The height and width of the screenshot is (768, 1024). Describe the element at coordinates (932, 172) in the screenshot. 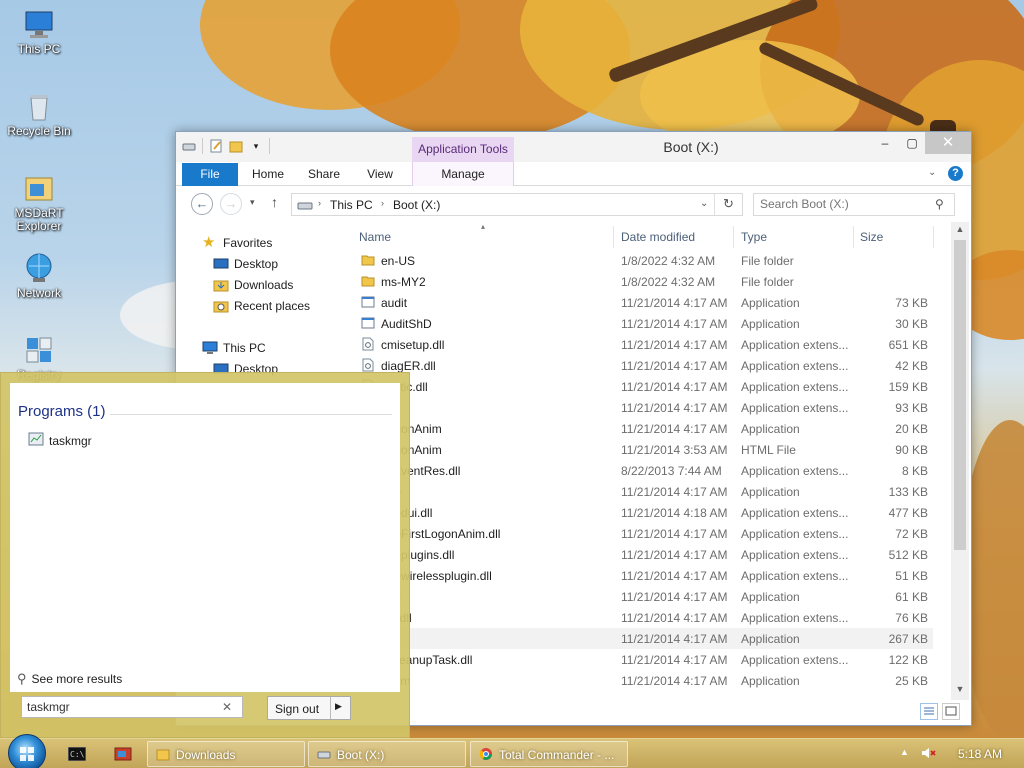

I see `expand-ribbon-icon: ⌄` at that location.